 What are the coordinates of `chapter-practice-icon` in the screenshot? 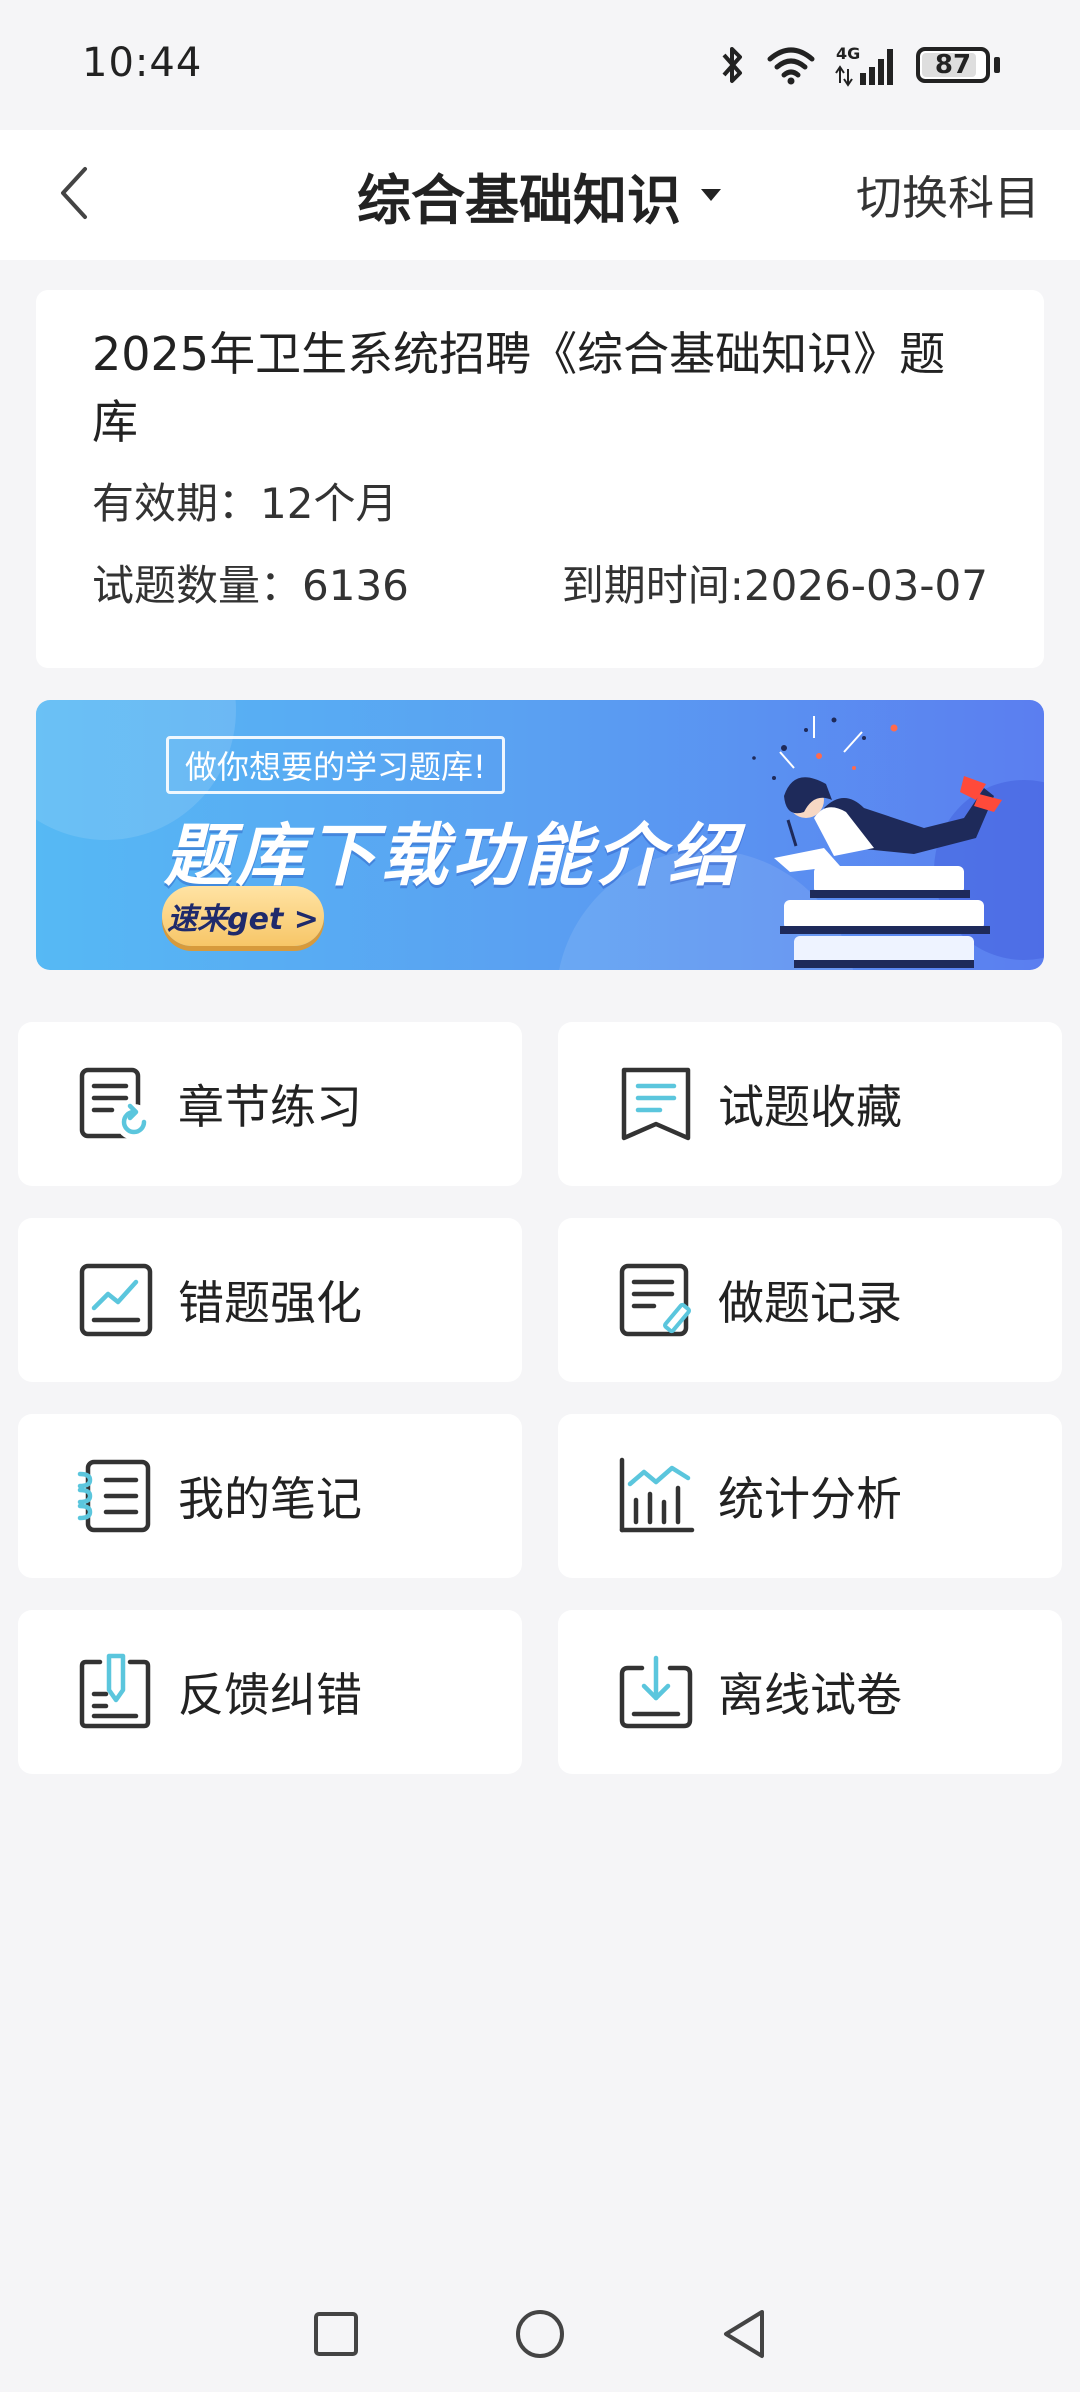 It's located at (115, 1103).